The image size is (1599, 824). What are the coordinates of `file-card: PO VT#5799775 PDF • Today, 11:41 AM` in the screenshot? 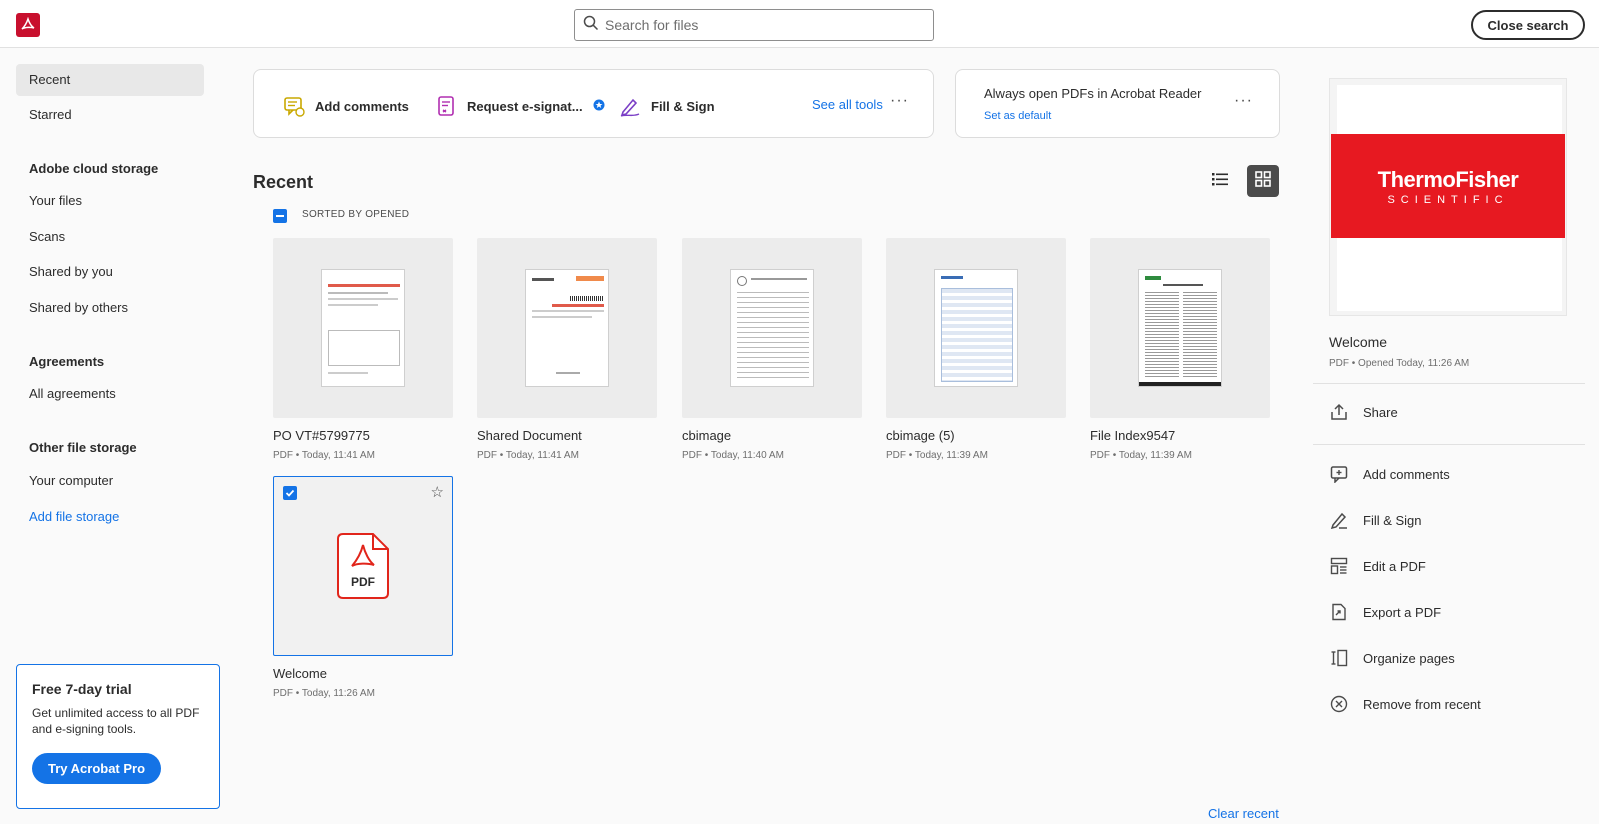 It's located at (363, 349).